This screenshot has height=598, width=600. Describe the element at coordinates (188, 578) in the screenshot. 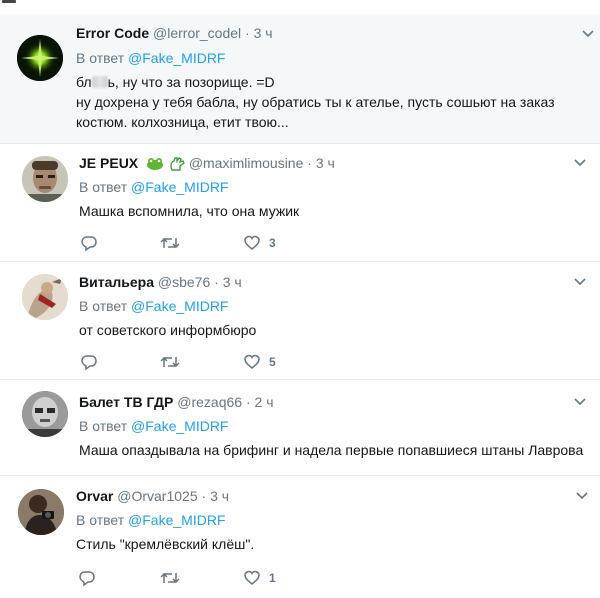

I see `action-bar: 1` at that location.